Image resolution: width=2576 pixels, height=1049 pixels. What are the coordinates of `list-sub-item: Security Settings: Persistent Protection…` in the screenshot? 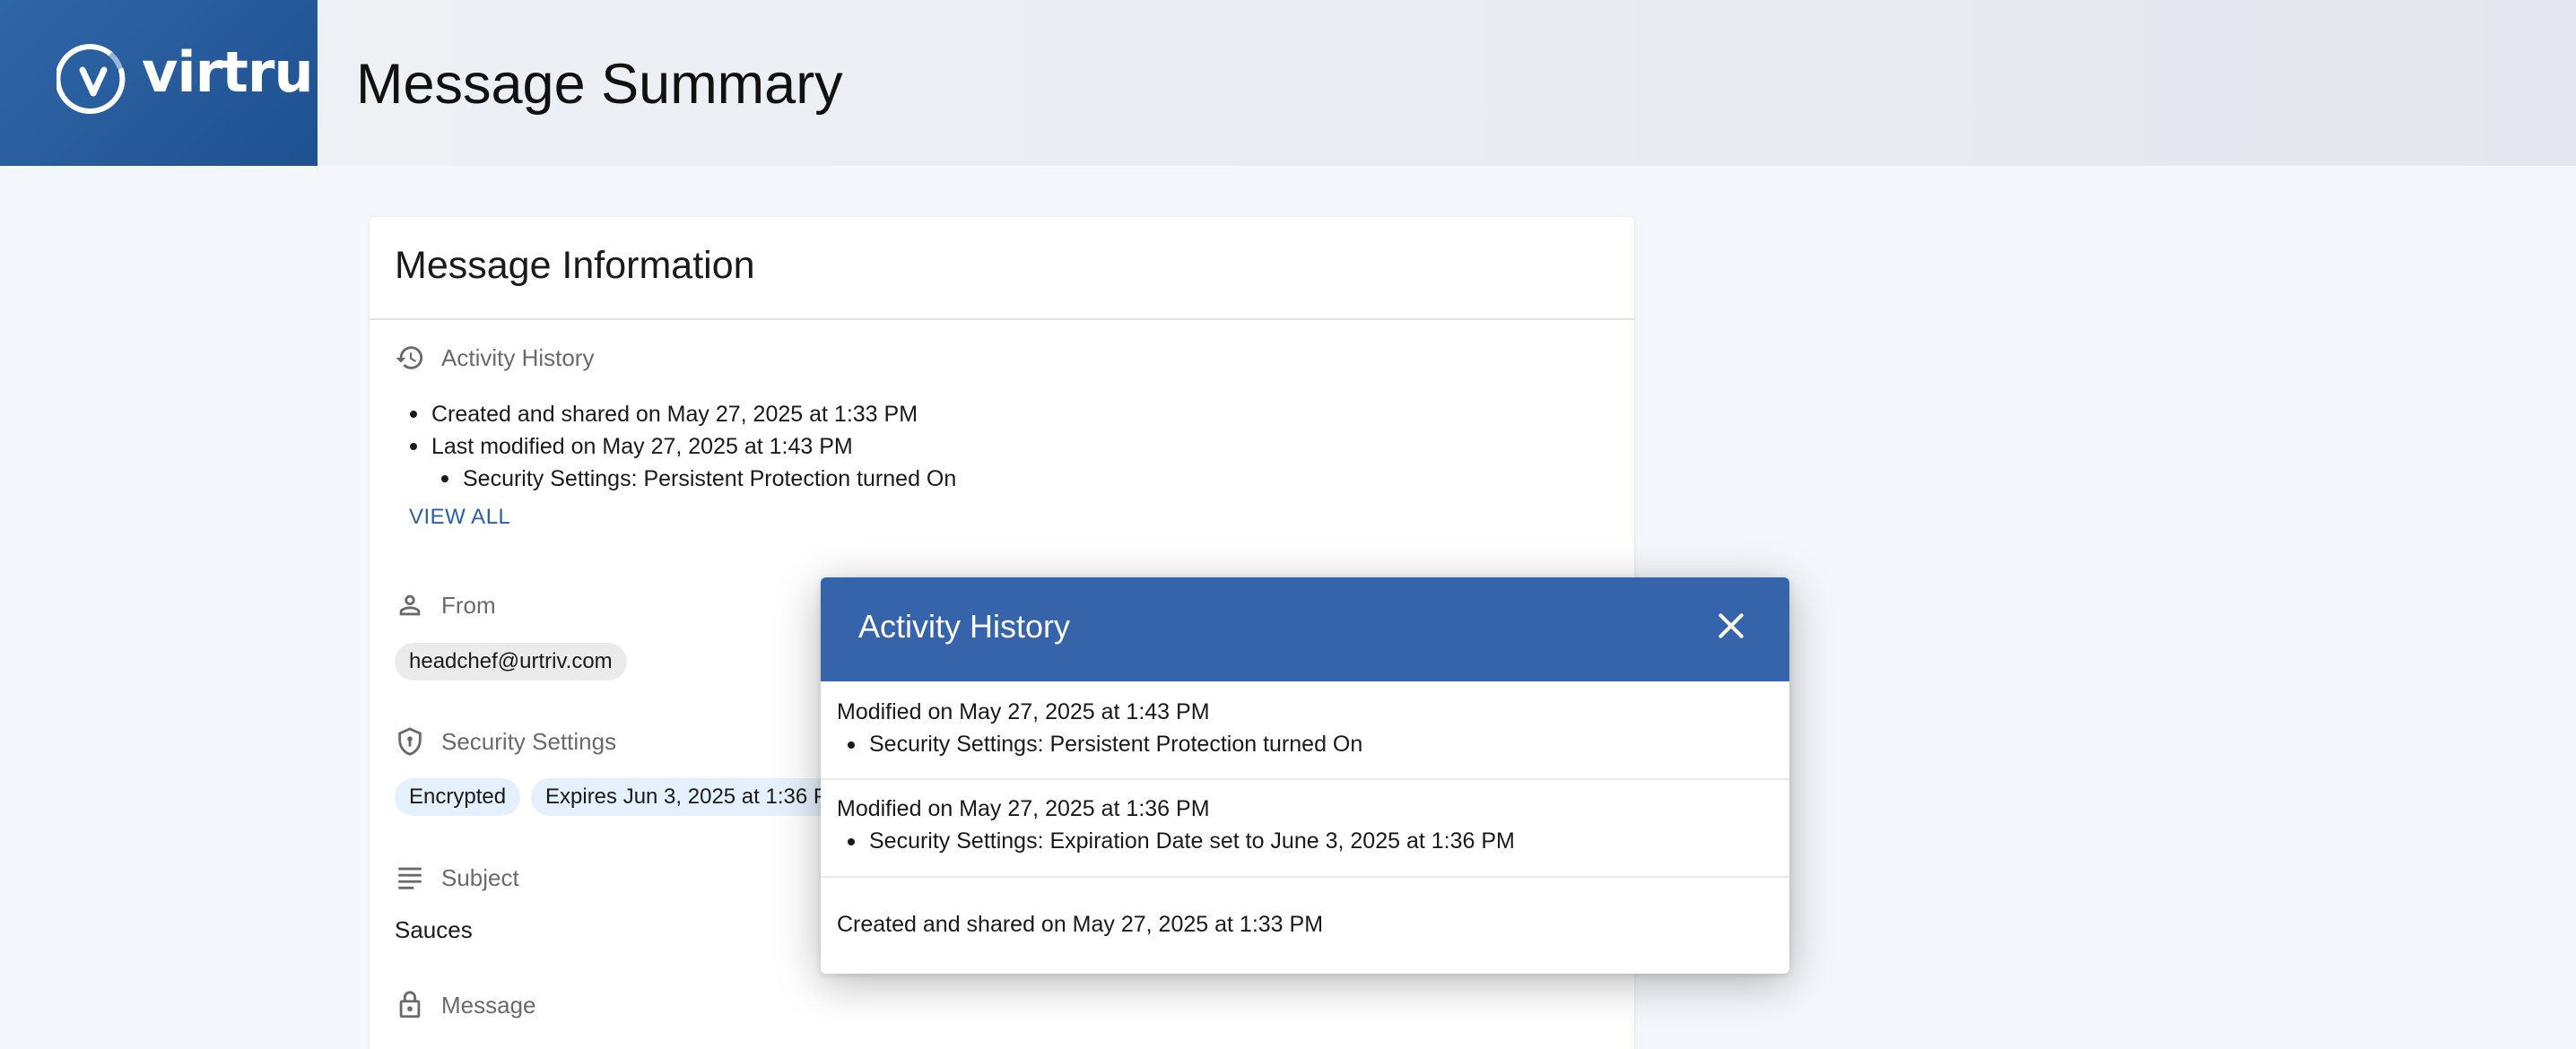 It's located at (683, 479).